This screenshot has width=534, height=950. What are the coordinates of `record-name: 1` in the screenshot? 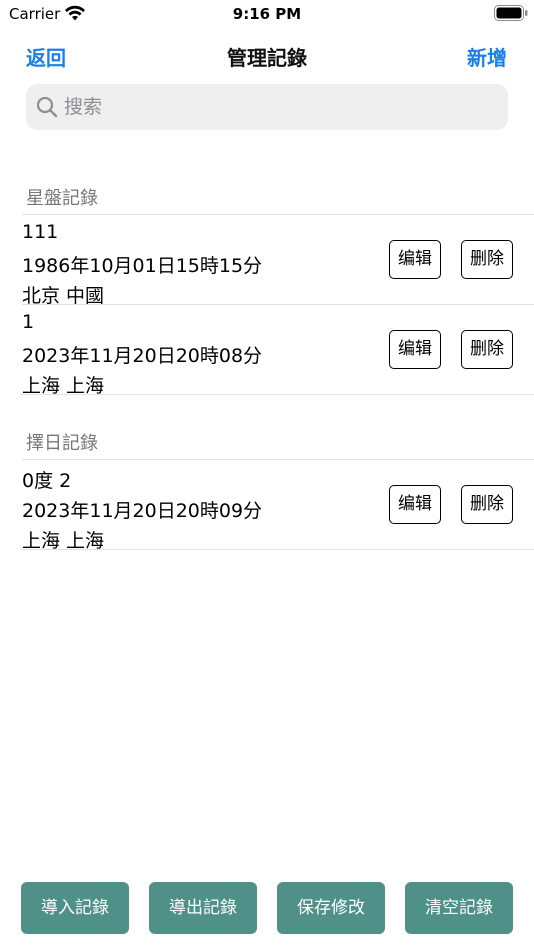 It's located at (28, 322).